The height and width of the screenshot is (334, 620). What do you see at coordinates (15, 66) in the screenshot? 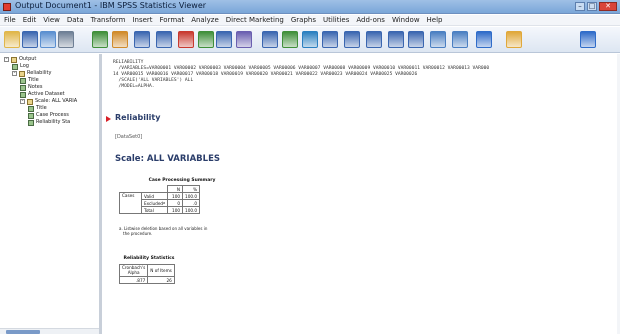
I see `log-icon` at bounding box center [15, 66].